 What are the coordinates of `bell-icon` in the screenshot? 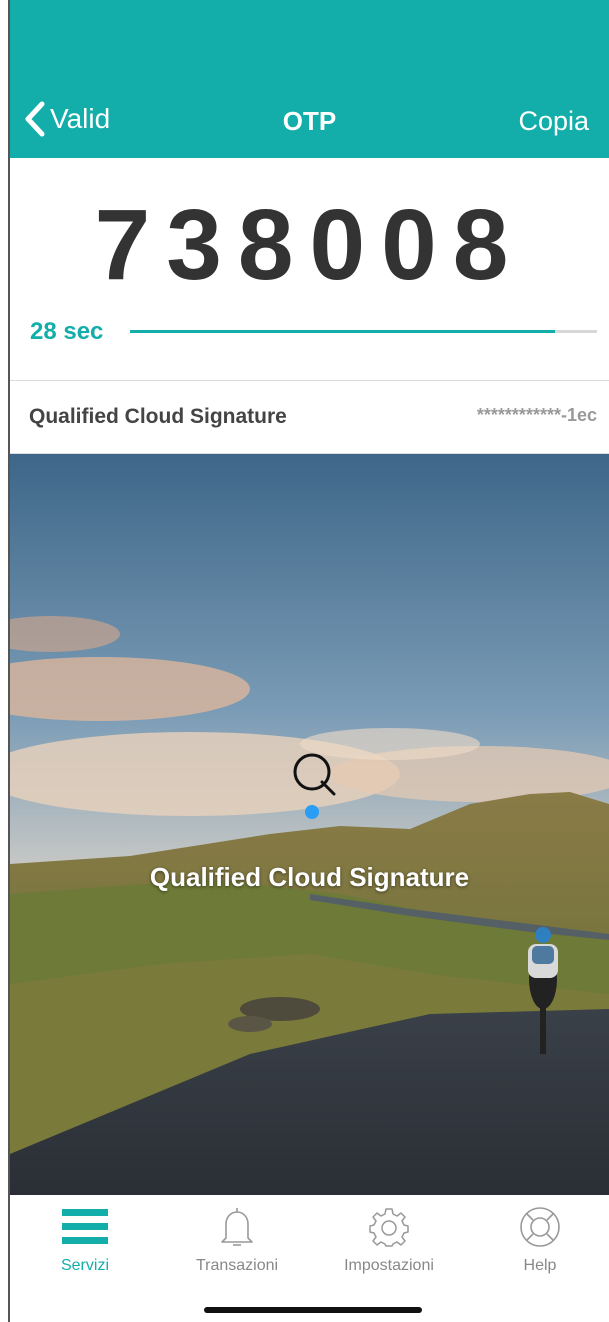 It's located at (237, 1227).